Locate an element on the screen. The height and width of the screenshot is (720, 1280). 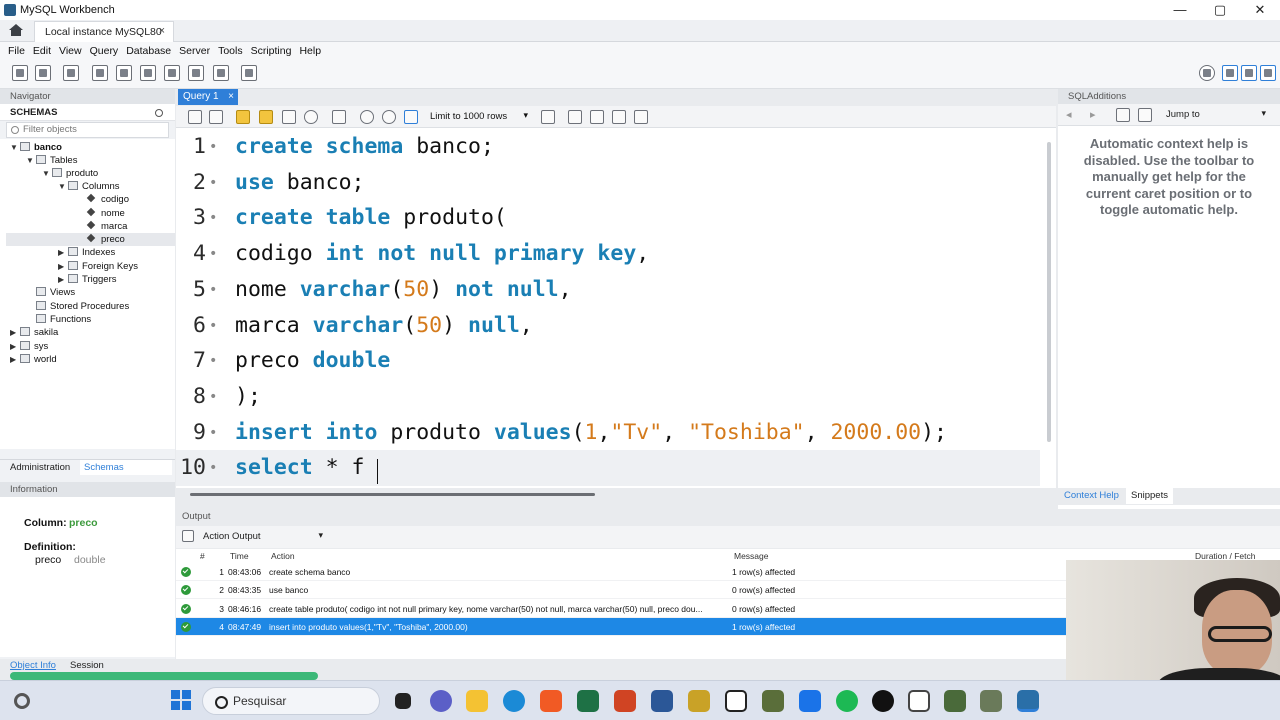
explain-icon is located at coordinates (289, 117).